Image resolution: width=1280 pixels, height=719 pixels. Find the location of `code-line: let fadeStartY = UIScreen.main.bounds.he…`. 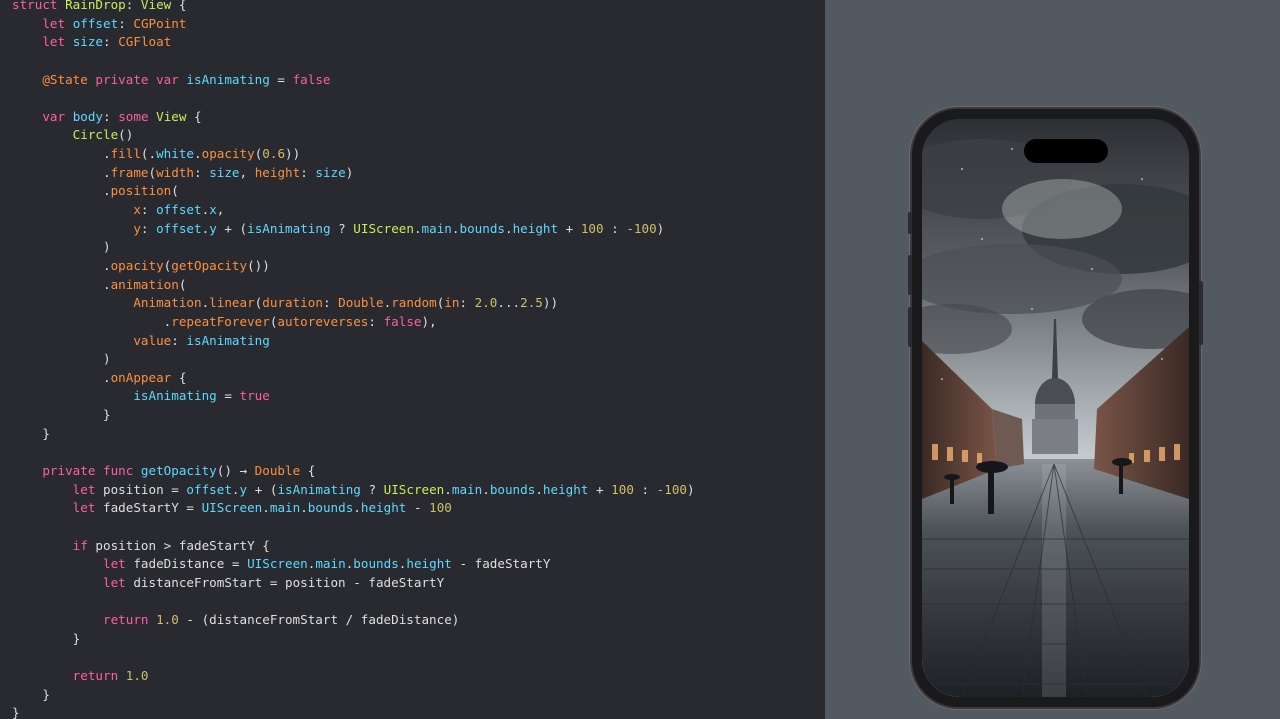

code-line: let fadeStartY = UIScreen.main.bounds.he… is located at coordinates (353, 508).